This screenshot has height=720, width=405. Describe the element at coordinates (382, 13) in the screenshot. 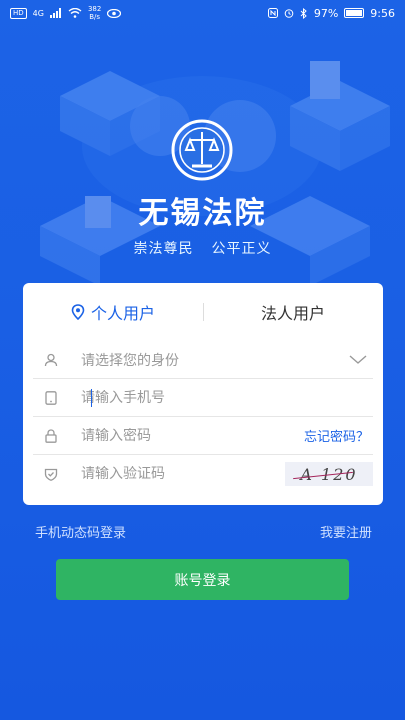

I see `clock: 9:56` at that location.